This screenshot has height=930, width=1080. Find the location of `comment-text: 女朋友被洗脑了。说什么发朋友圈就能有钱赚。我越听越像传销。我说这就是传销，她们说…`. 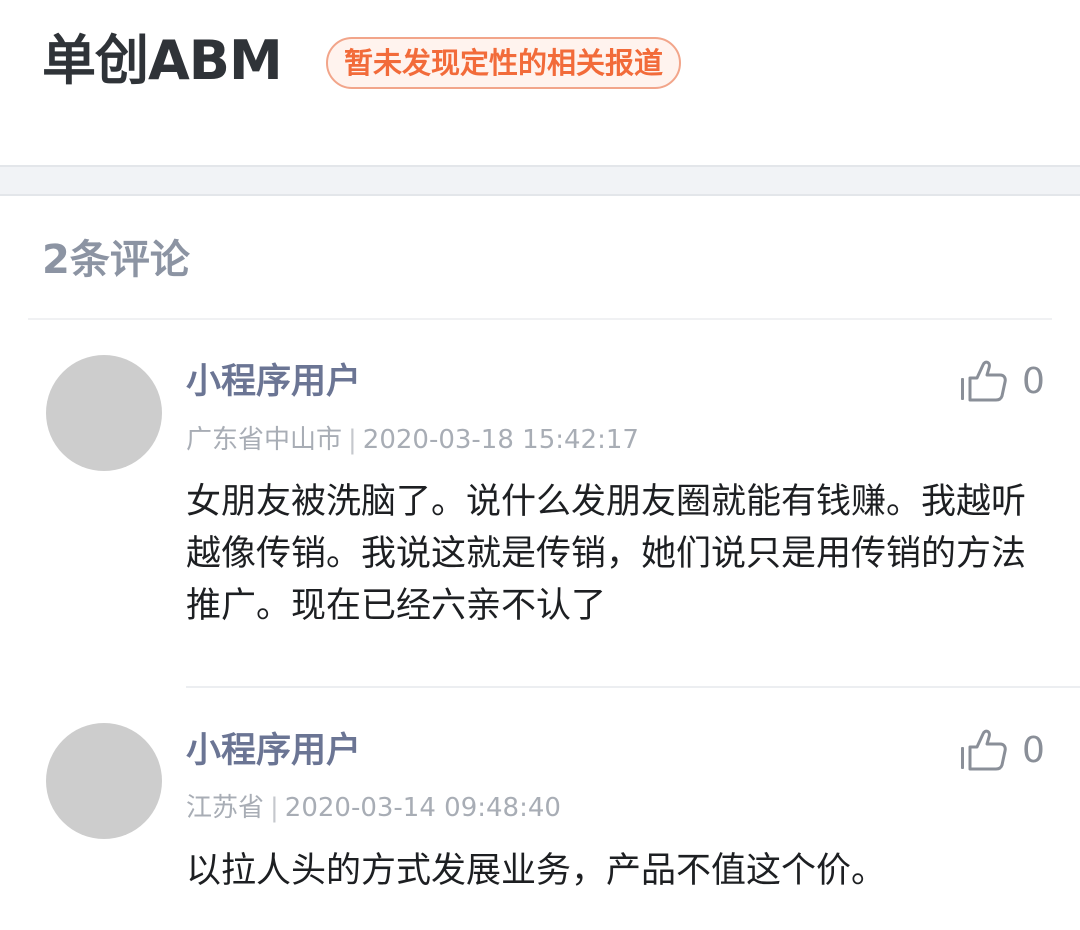

comment-text: 女朋友被洗脑了。说什么发朋友圈就能有钱赚。我越听越像传销。我说这就是传销，她们说… is located at coordinates (606, 554).